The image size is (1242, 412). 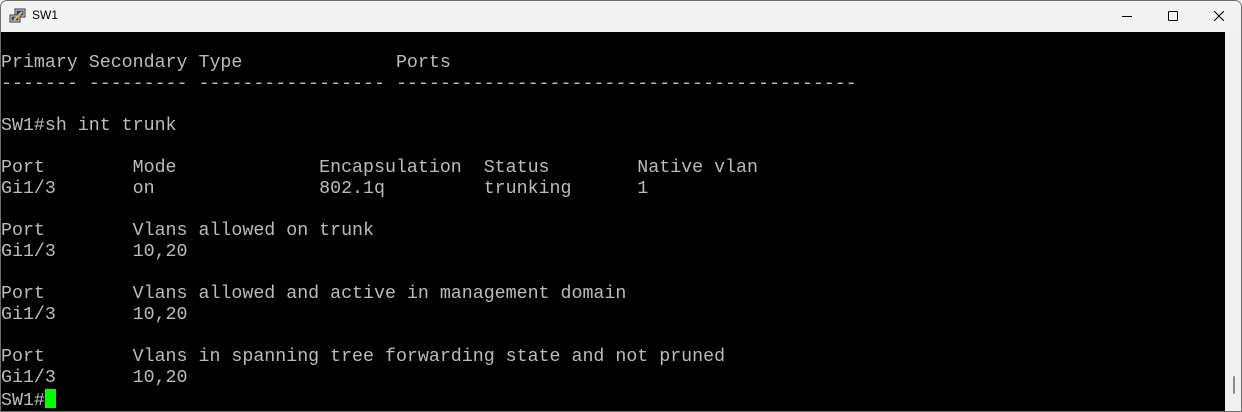 I want to click on vertical-scrollbar, so click(x=1233, y=221).